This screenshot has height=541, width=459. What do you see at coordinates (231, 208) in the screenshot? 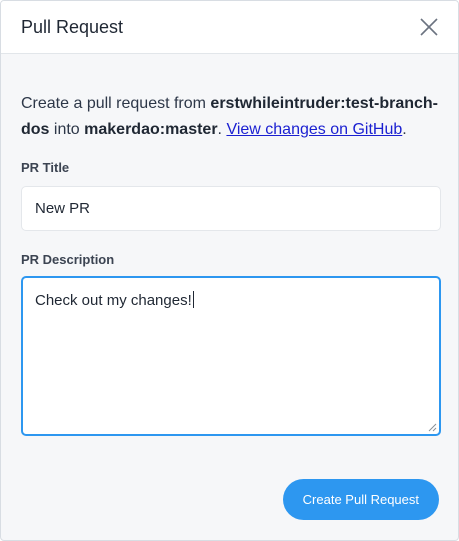
I see `pr-title-input: New PR` at bounding box center [231, 208].